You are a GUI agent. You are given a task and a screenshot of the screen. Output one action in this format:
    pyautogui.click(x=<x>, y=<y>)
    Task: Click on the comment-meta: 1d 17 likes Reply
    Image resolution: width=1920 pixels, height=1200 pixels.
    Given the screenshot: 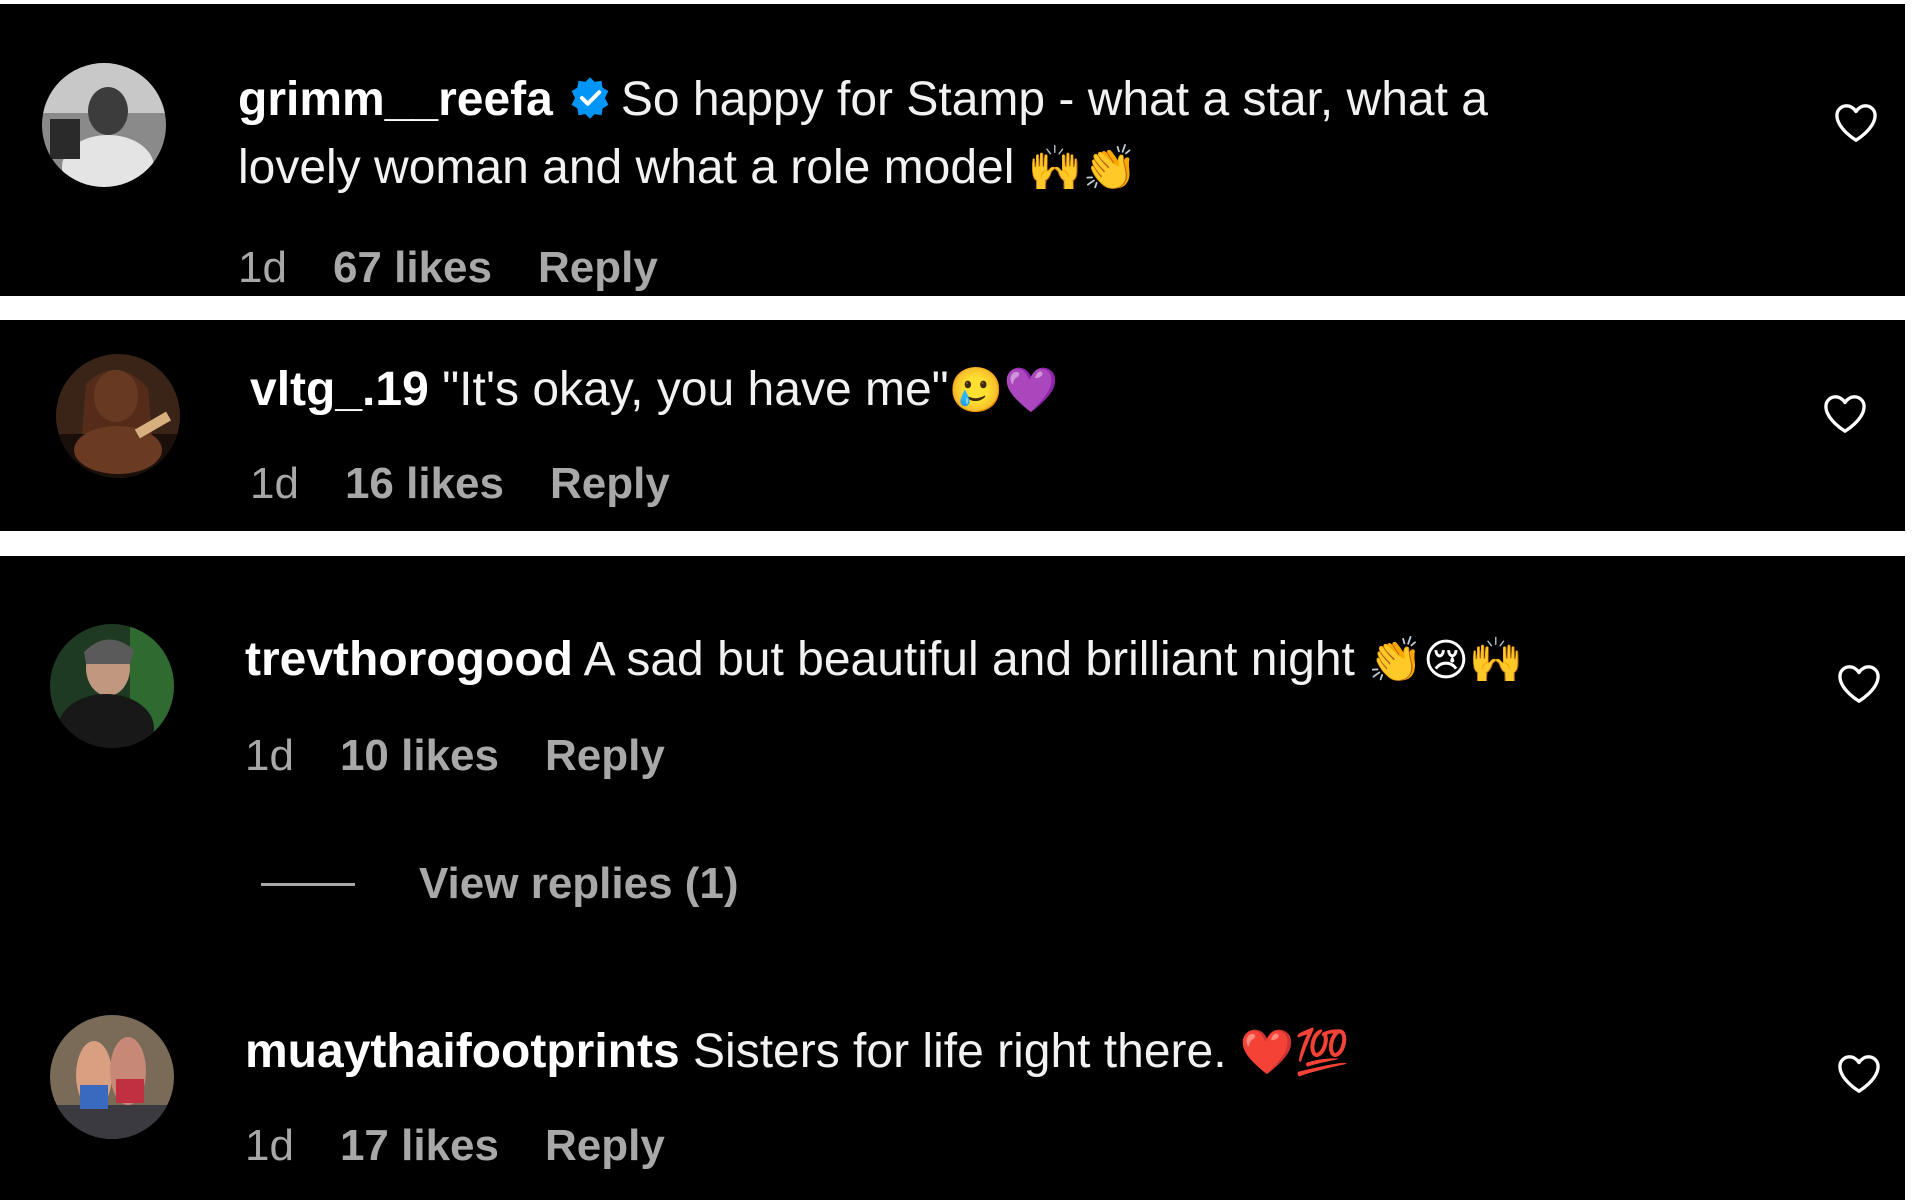 What is the action you would take?
    pyautogui.click(x=478, y=1146)
    